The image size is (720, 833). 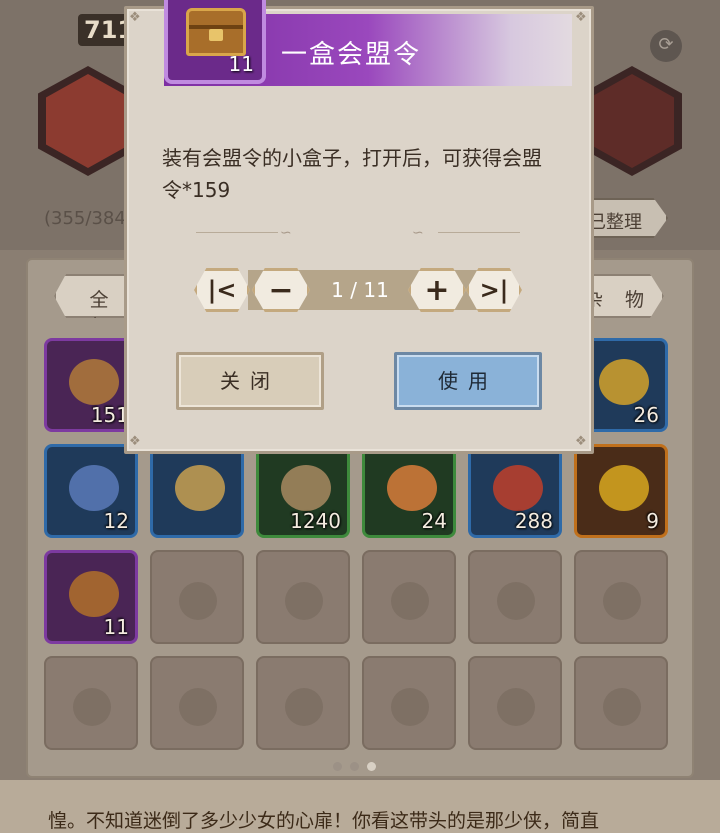 What do you see at coordinates (250, 381) in the screenshot?
I see `close-button: 关闭` at bounding box center [250, 381].